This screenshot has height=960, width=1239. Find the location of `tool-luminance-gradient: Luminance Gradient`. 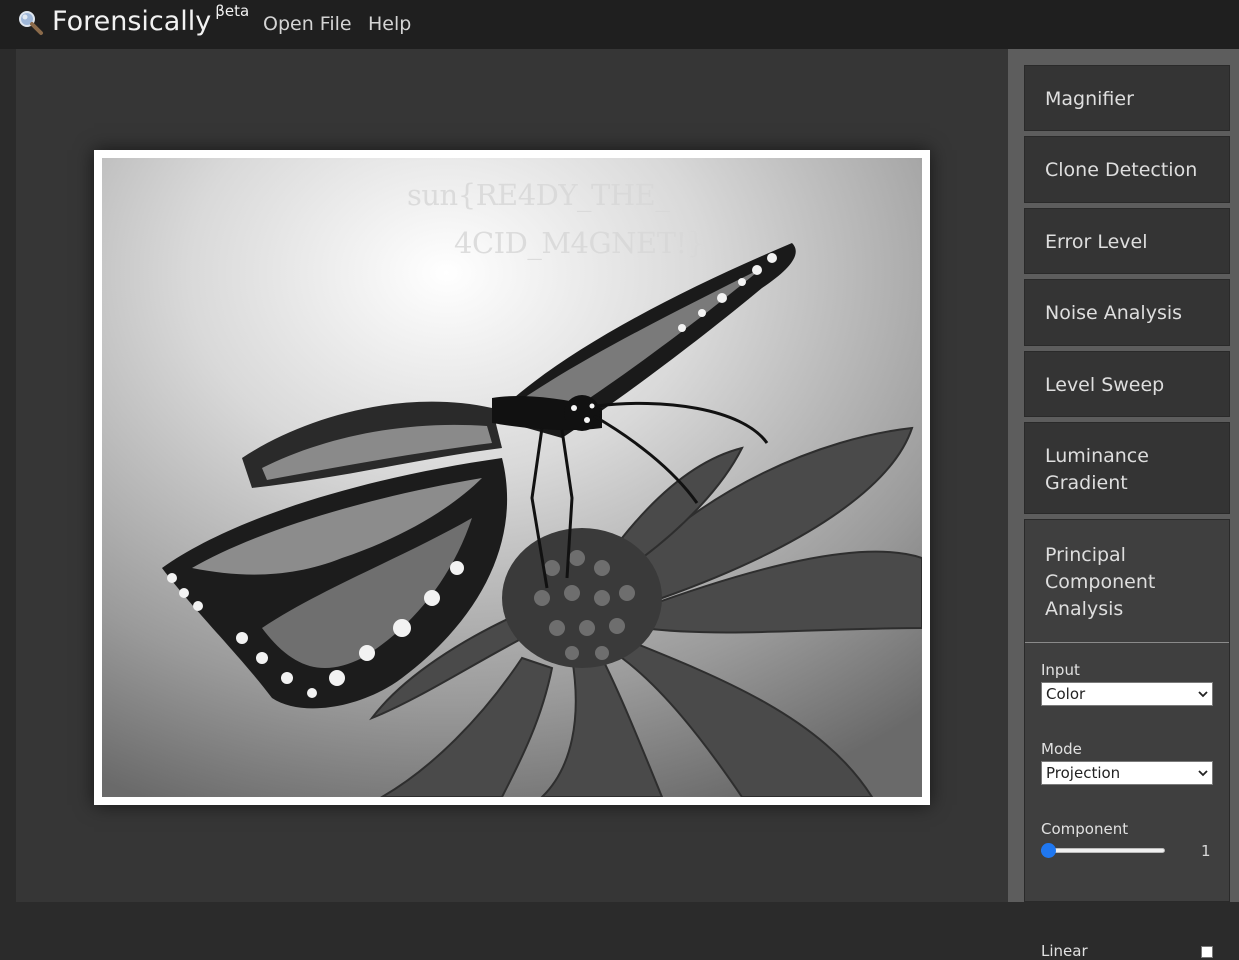

tool-luminance-gradient: Luminance Gradient is located at coordinates (1127, 468).